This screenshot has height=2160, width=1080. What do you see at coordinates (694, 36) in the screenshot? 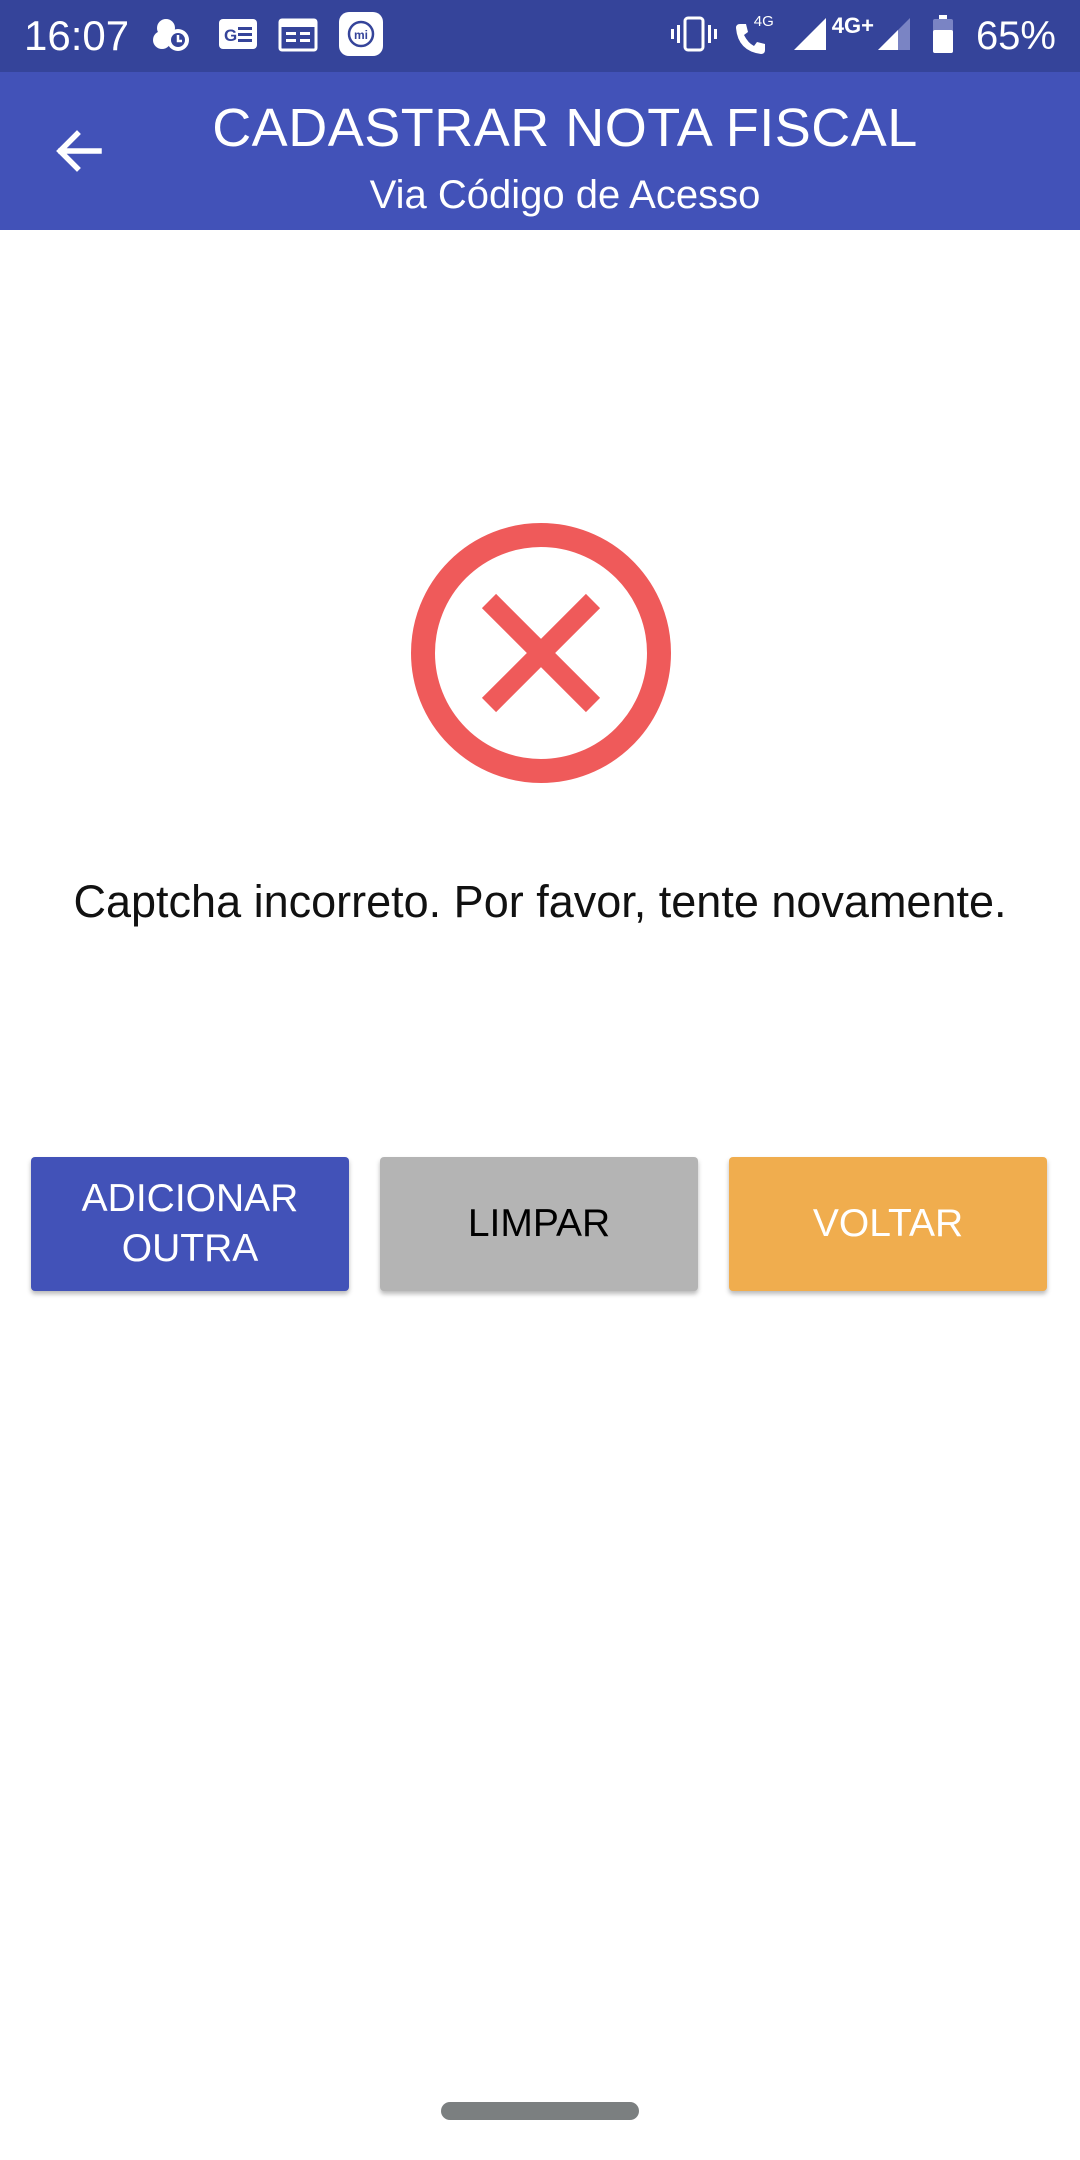
I see `vibrate-icon` at bounding box center [694, 36].